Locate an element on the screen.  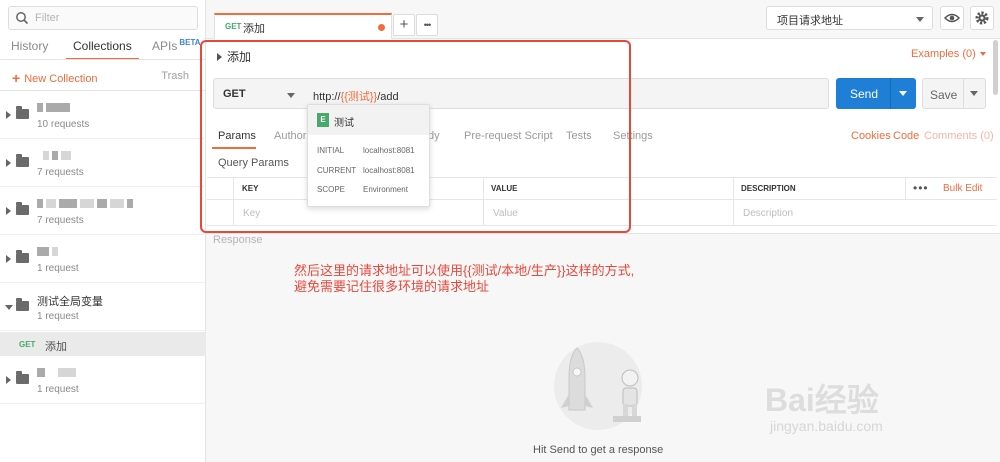
response-hint: Hit Send to get a response is located at coordinates (598, 450).